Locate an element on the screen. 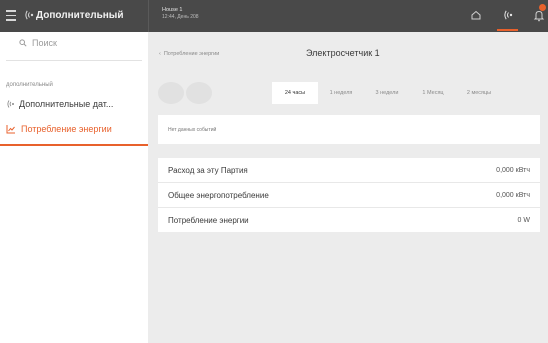  stat-label: Общее энергопотребление is located at coordinates (218, 195).